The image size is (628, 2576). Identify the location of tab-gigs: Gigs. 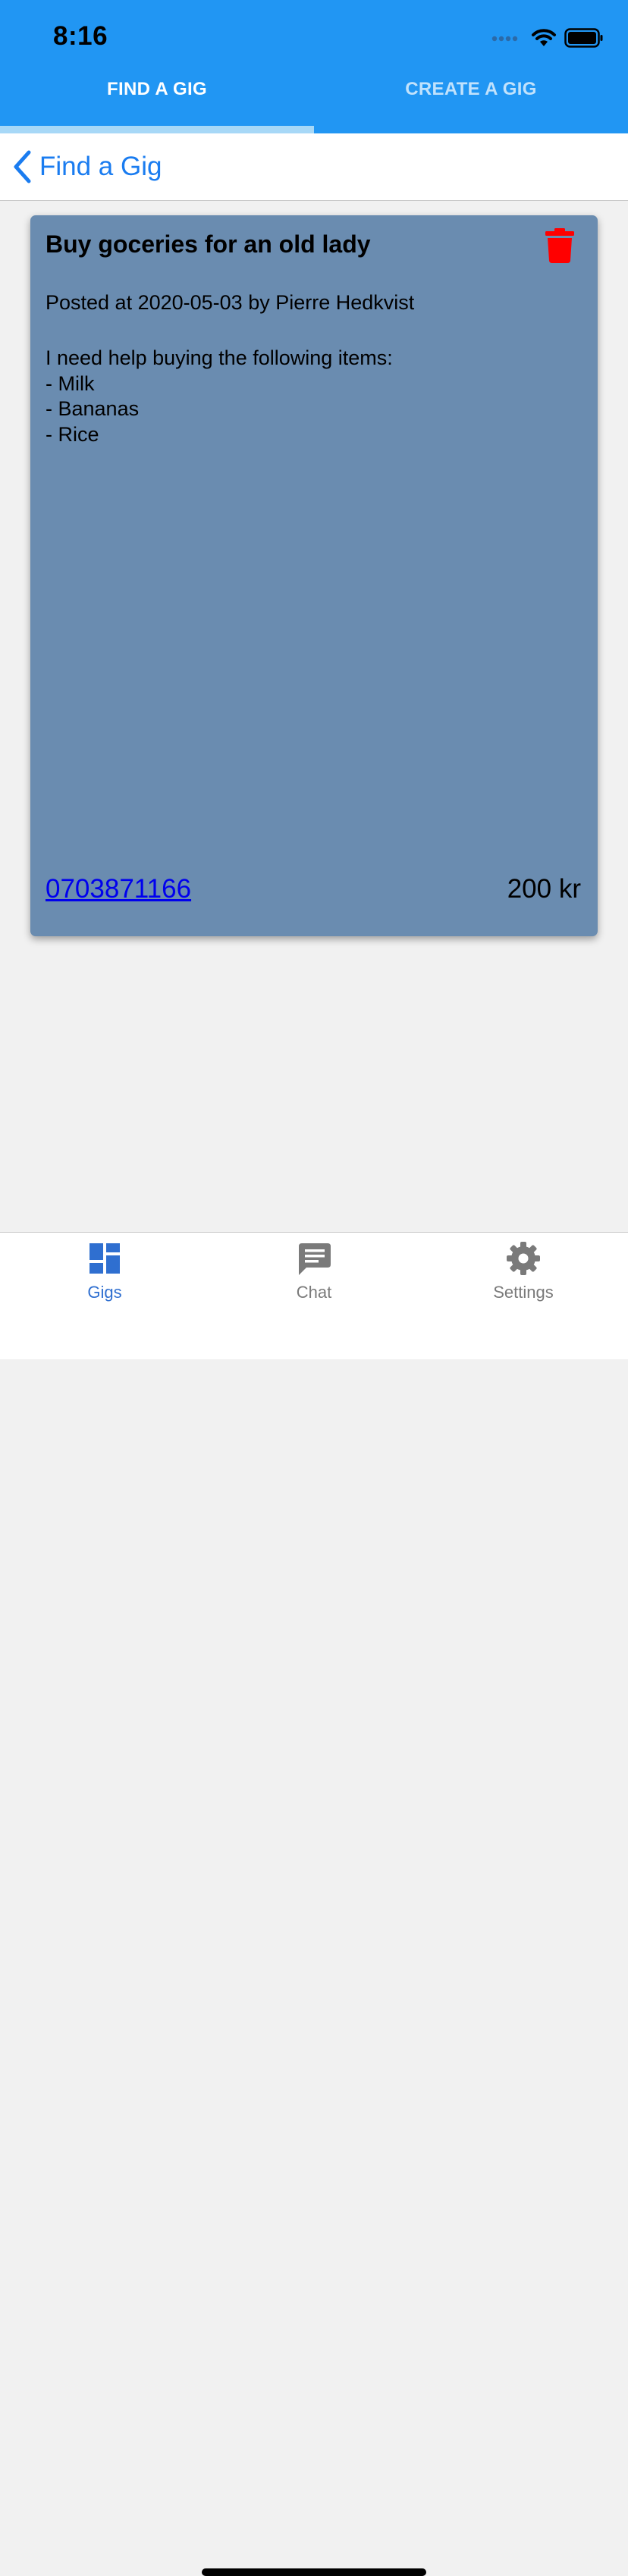
(105, 1274).